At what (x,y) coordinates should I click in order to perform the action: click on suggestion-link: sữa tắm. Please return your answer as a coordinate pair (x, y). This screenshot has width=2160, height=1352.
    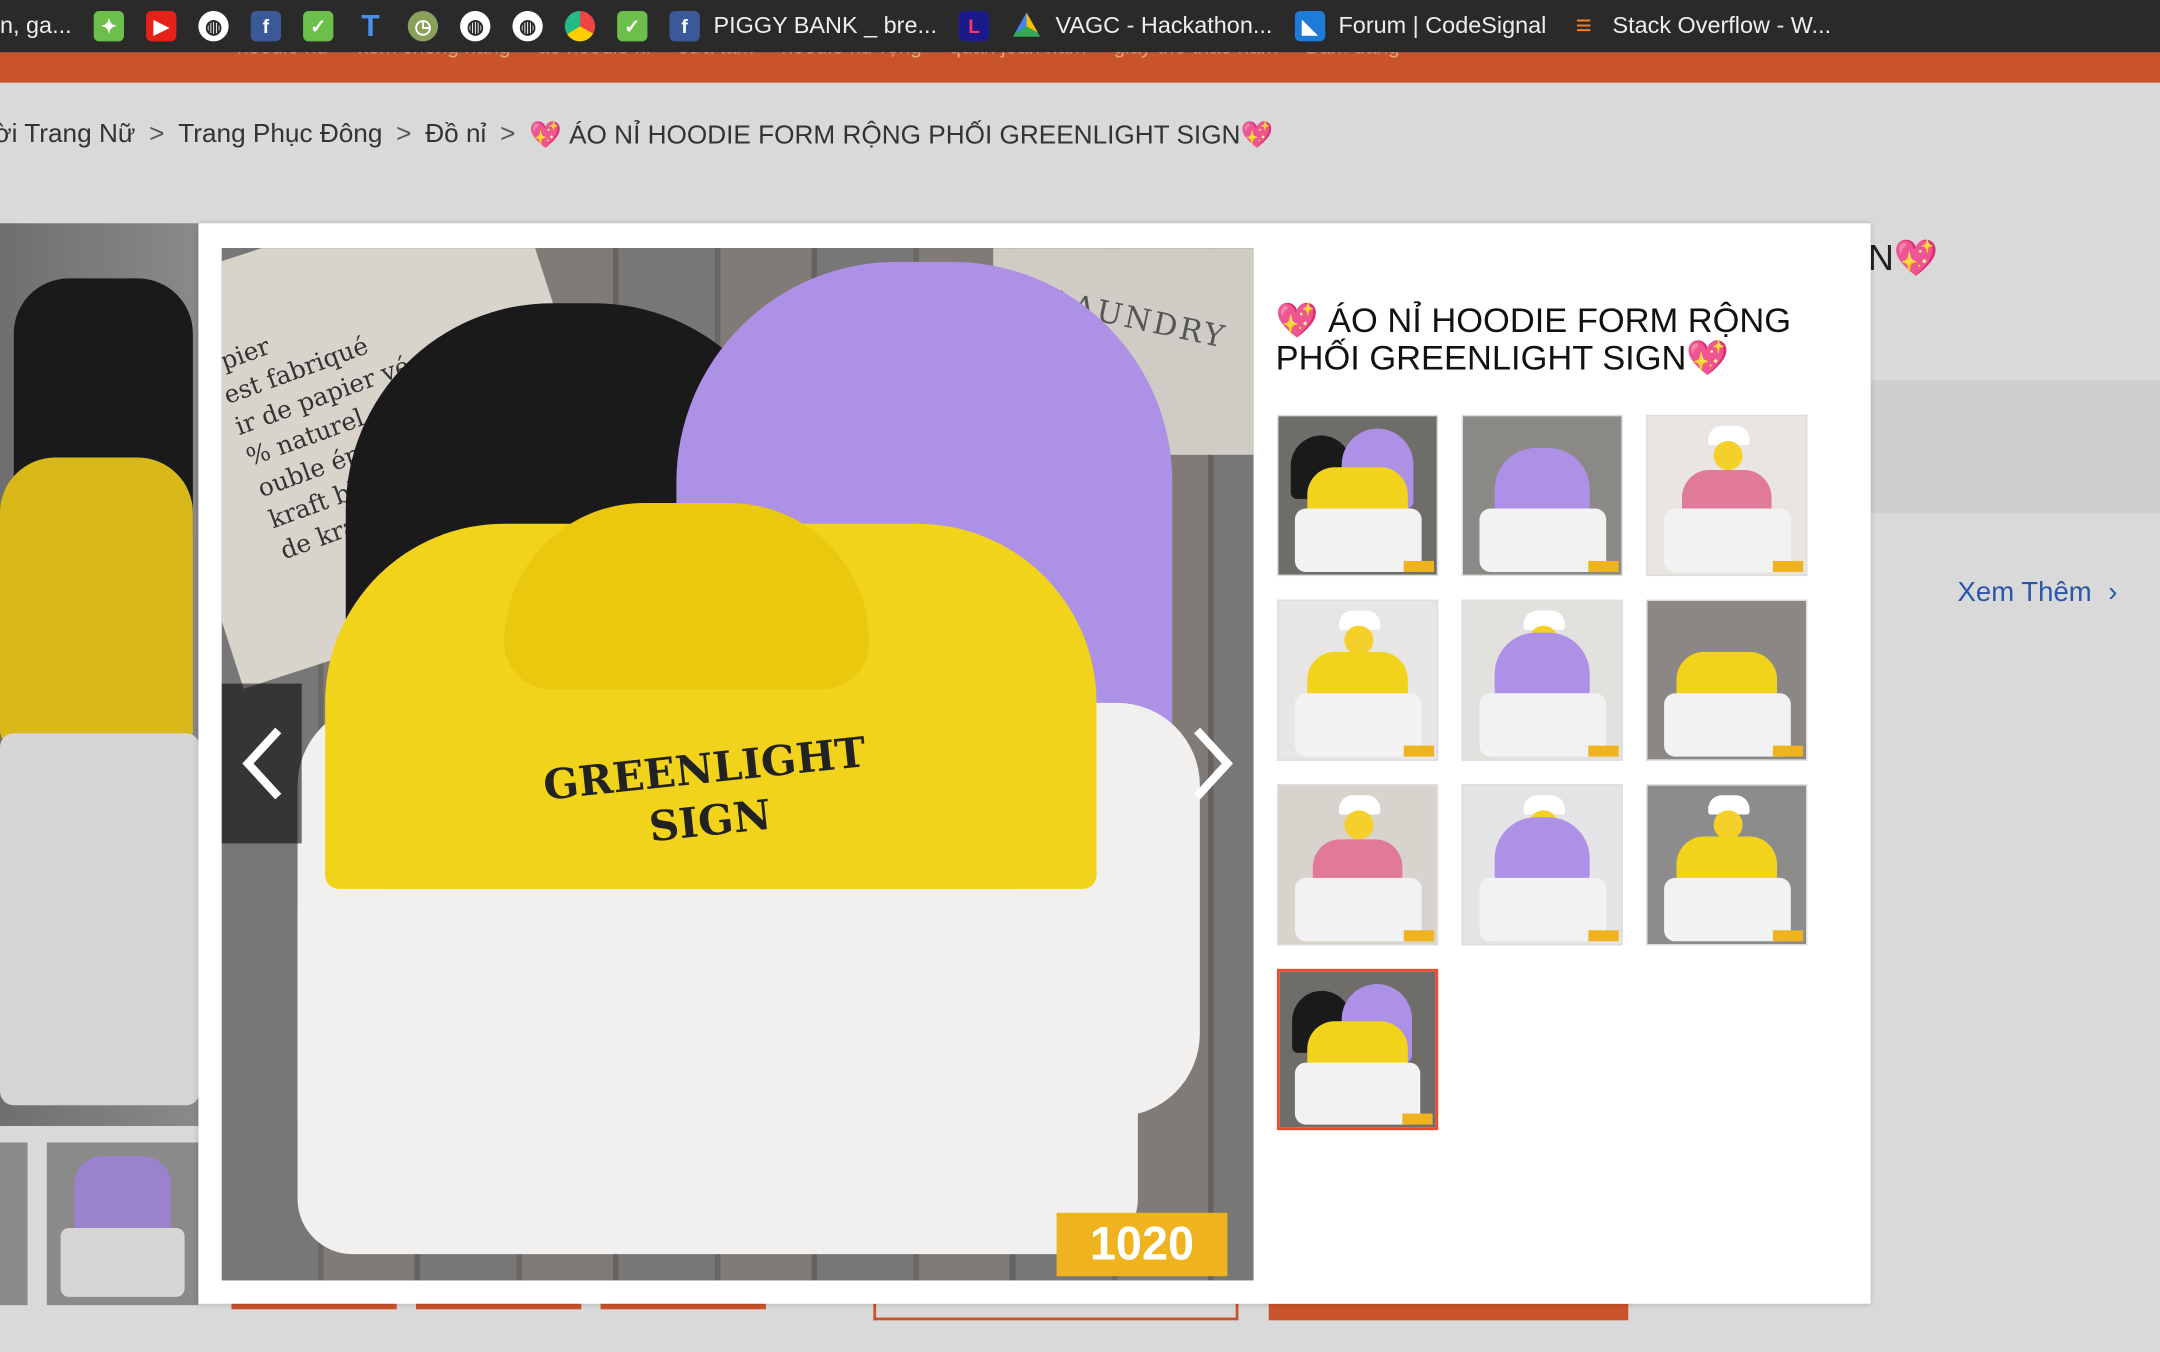
    Looking at the image, I should click on (716, 55).